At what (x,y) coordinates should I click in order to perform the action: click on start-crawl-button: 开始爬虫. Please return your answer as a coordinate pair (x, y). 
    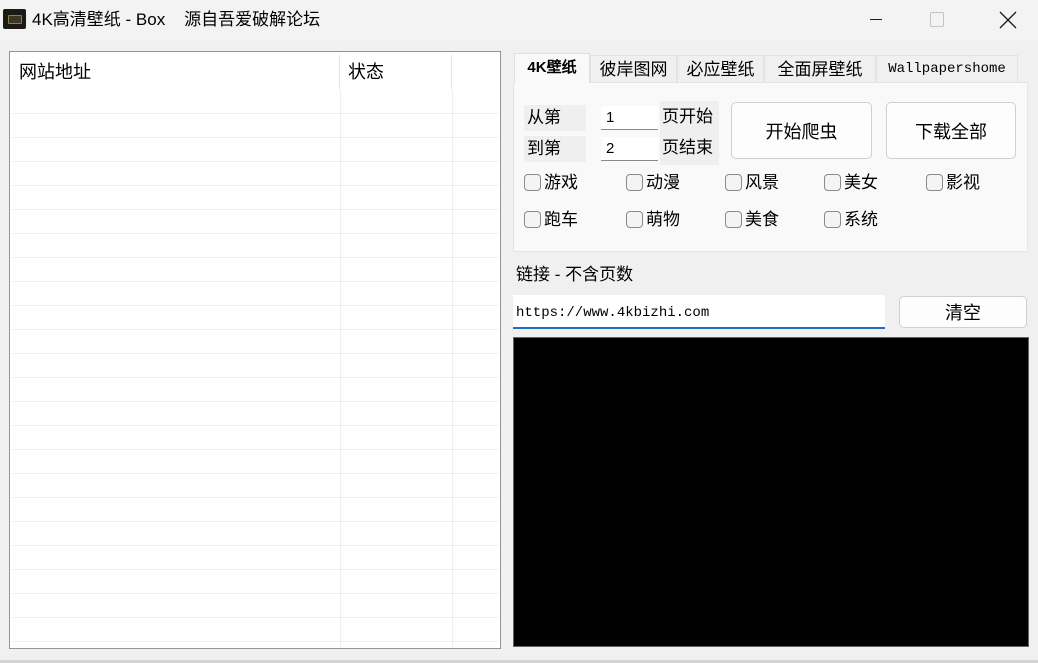
    Looking at the image, I should click on (801, 130).